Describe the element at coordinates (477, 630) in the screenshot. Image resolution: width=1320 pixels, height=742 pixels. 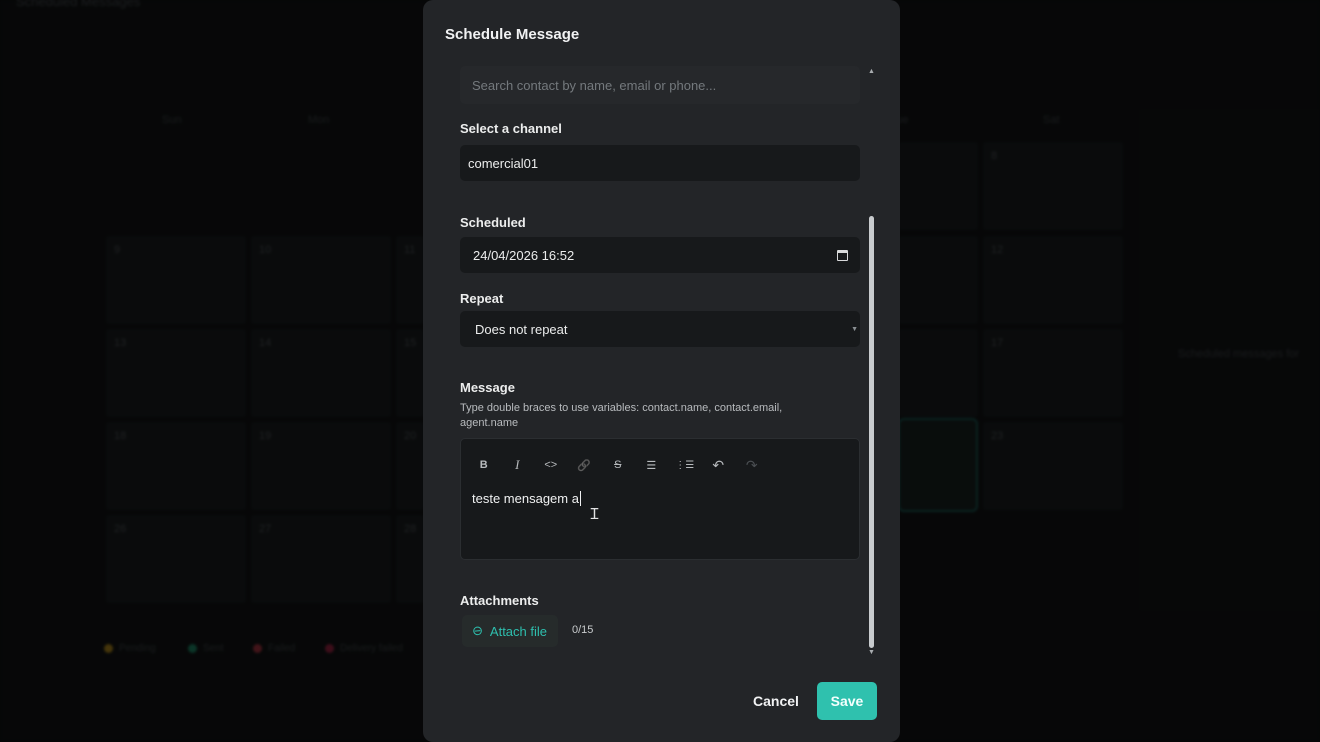
I see `paperclip-icon: ⊘` at that location.